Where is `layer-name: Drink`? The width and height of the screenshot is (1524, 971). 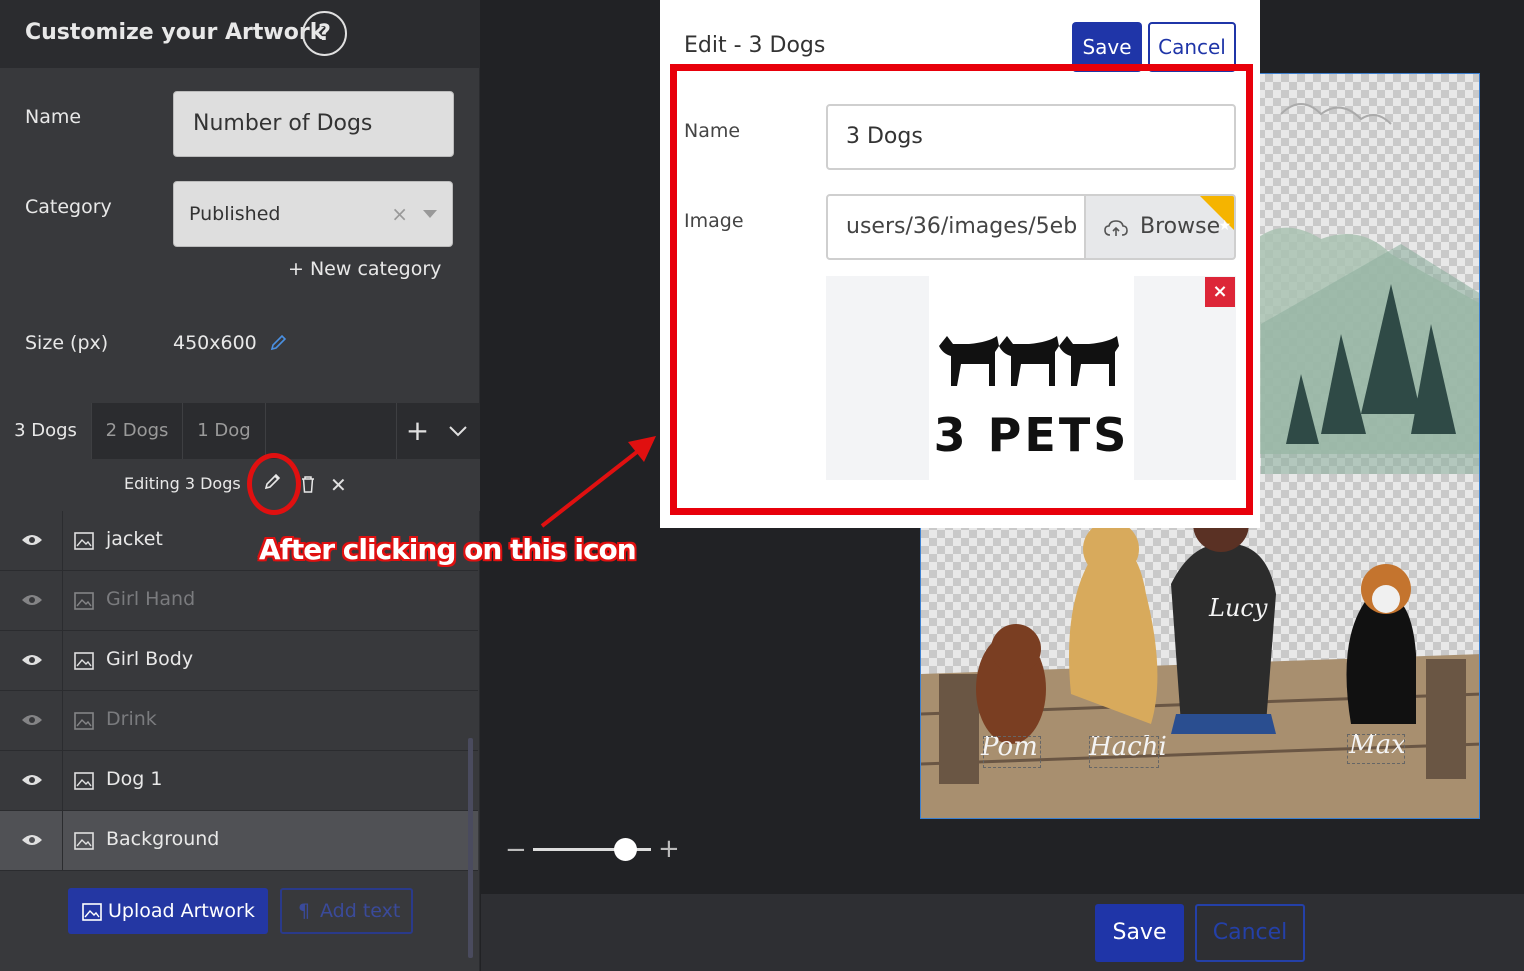
layer-name: Drink is located at coordinates (131, 719).